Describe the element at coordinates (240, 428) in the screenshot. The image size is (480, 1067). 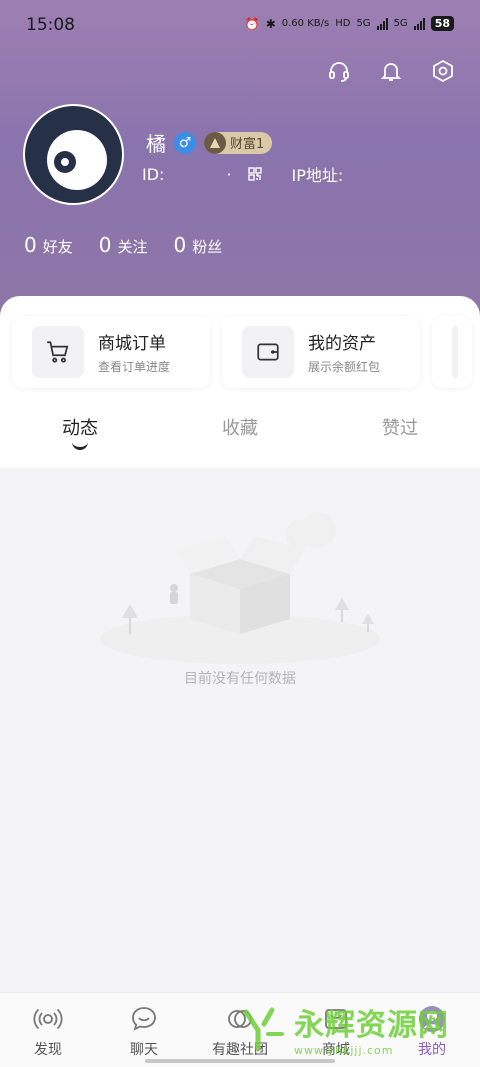
I see `tab-label: 收藏` at that location.